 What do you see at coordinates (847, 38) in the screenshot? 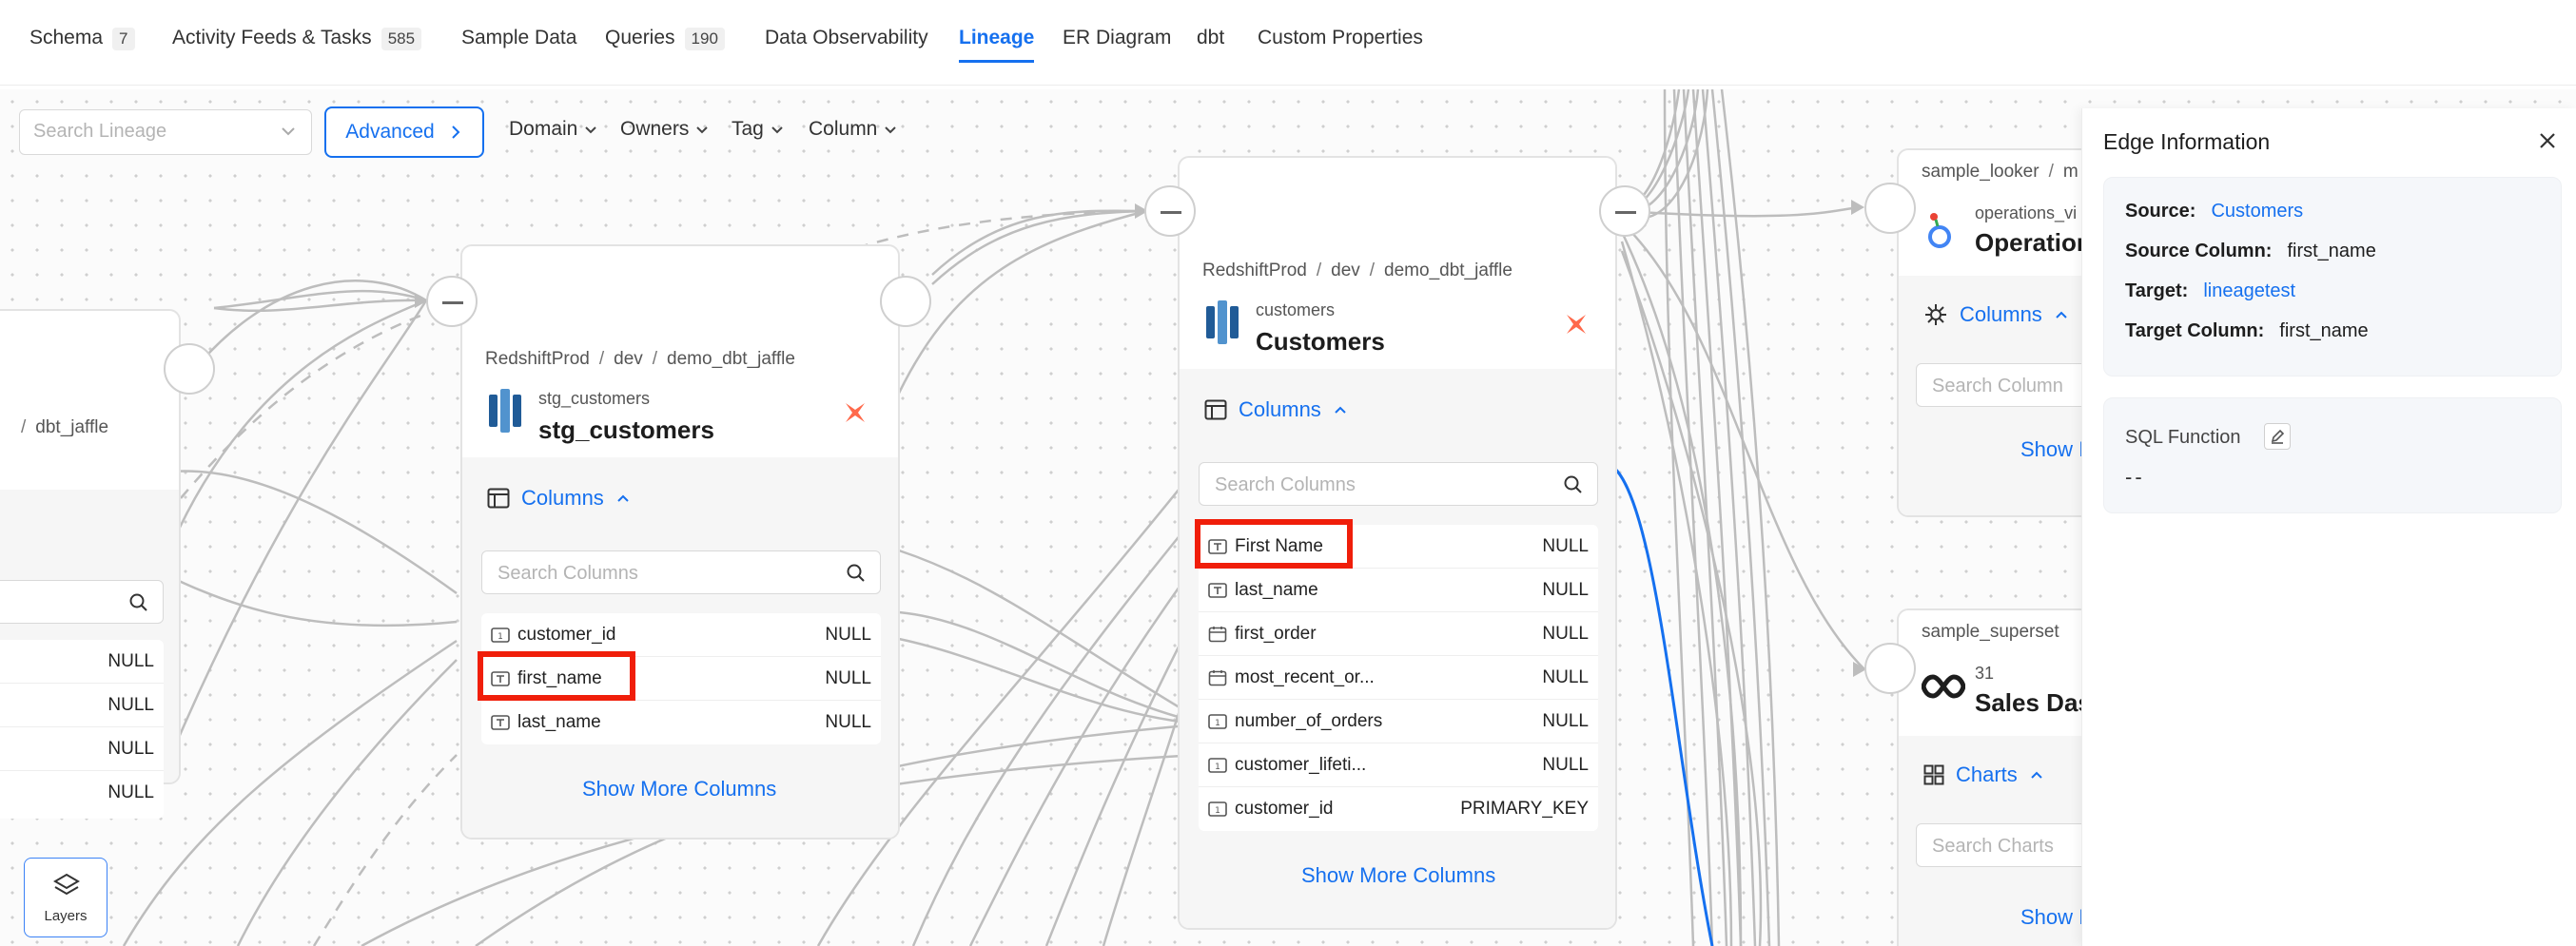
I see `tab-data-observability: Data Observability` at bounding box center [847, 38].